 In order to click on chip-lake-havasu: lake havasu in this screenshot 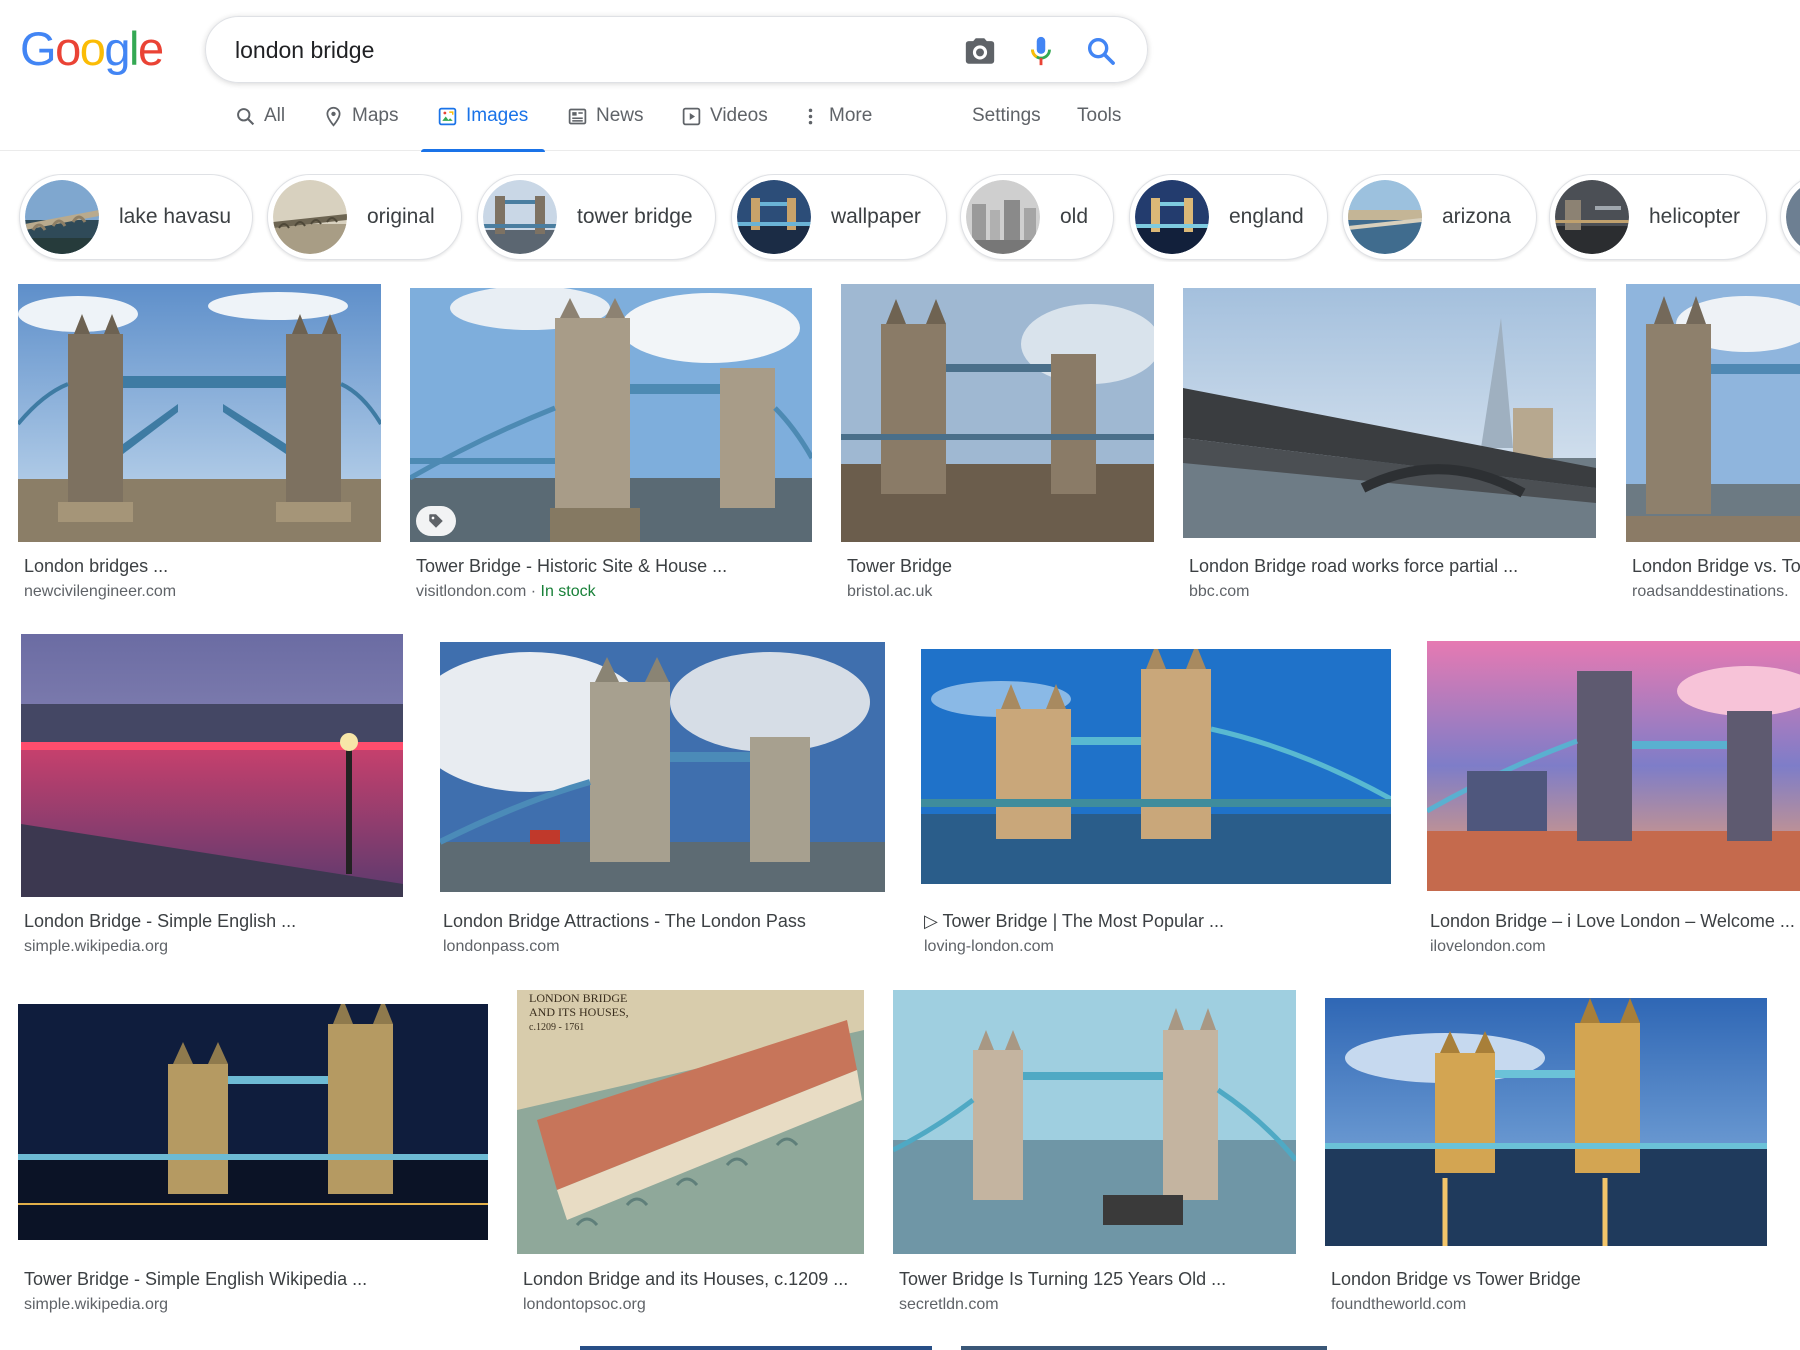, I will do `click(136, 217)`.